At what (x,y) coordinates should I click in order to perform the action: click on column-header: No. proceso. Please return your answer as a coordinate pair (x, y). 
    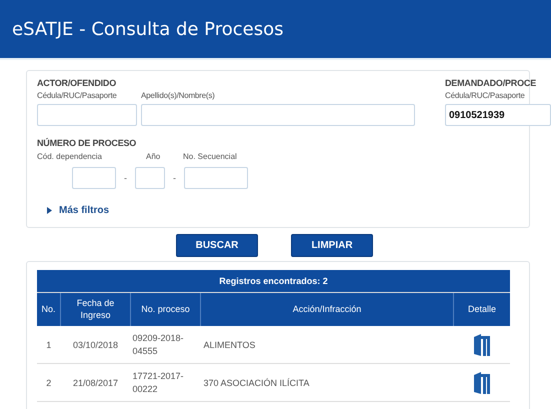
    Looking at the image, I should click on (165, 309).